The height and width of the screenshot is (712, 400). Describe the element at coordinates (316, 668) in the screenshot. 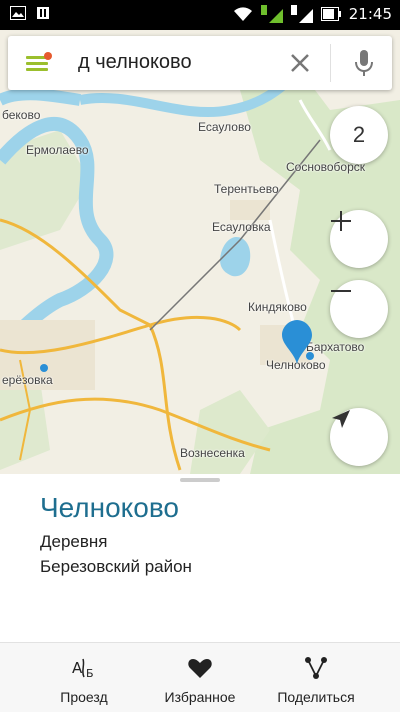

I see `share-icon` at that location.